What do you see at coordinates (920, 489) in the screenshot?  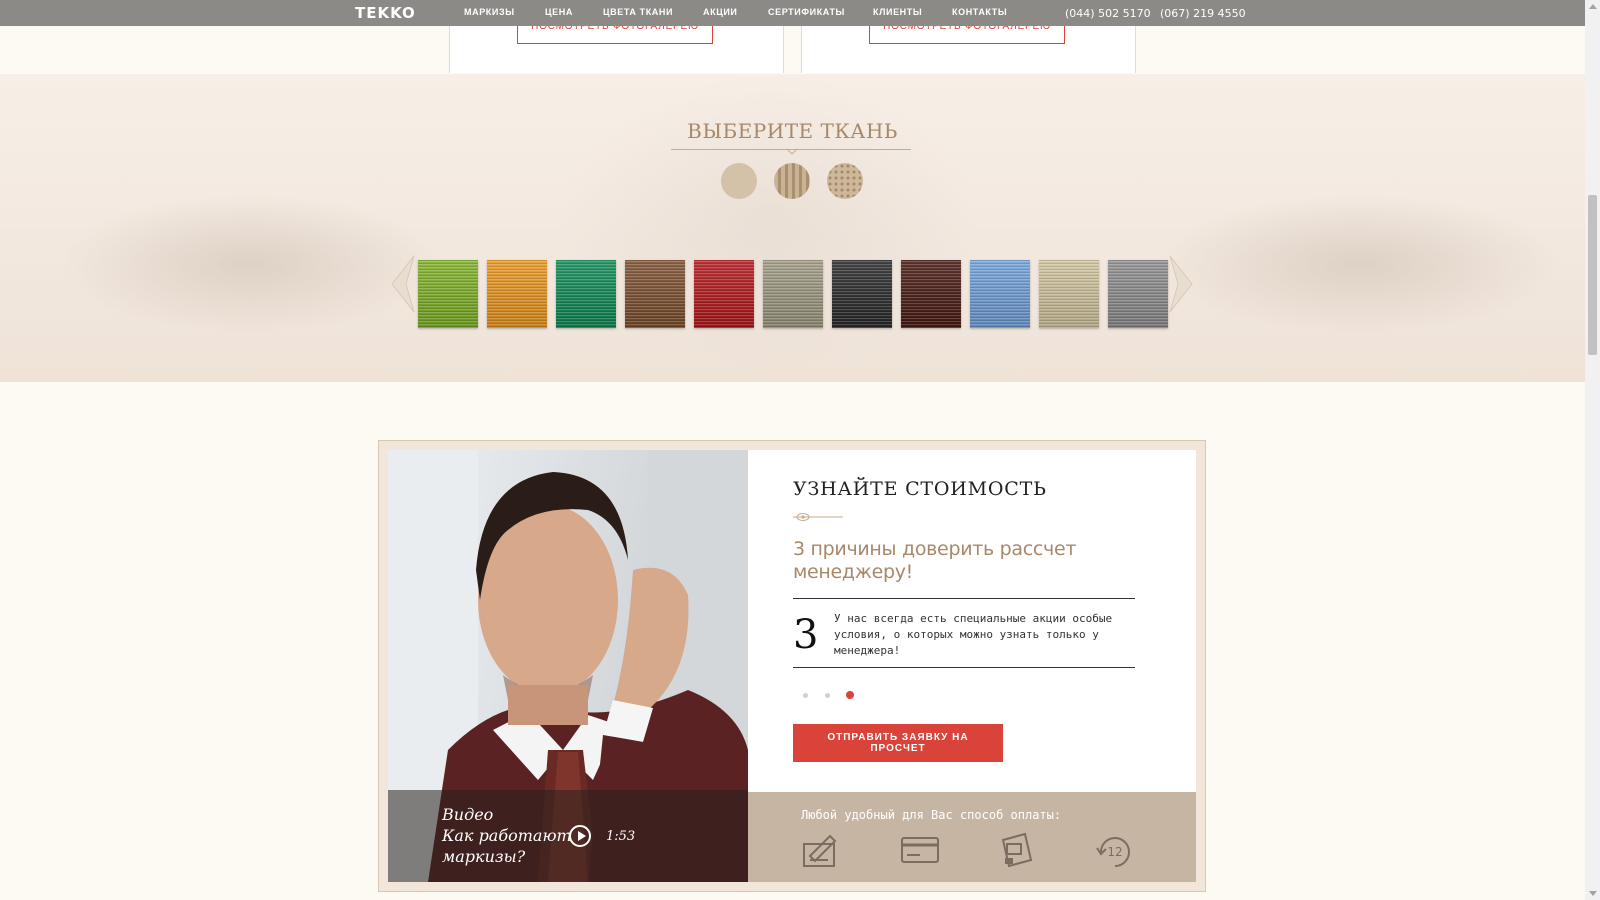 I see `calculation-title: УЗНАЙТЕ СТОИМОСТЬ` at bounding box center [920, 489].